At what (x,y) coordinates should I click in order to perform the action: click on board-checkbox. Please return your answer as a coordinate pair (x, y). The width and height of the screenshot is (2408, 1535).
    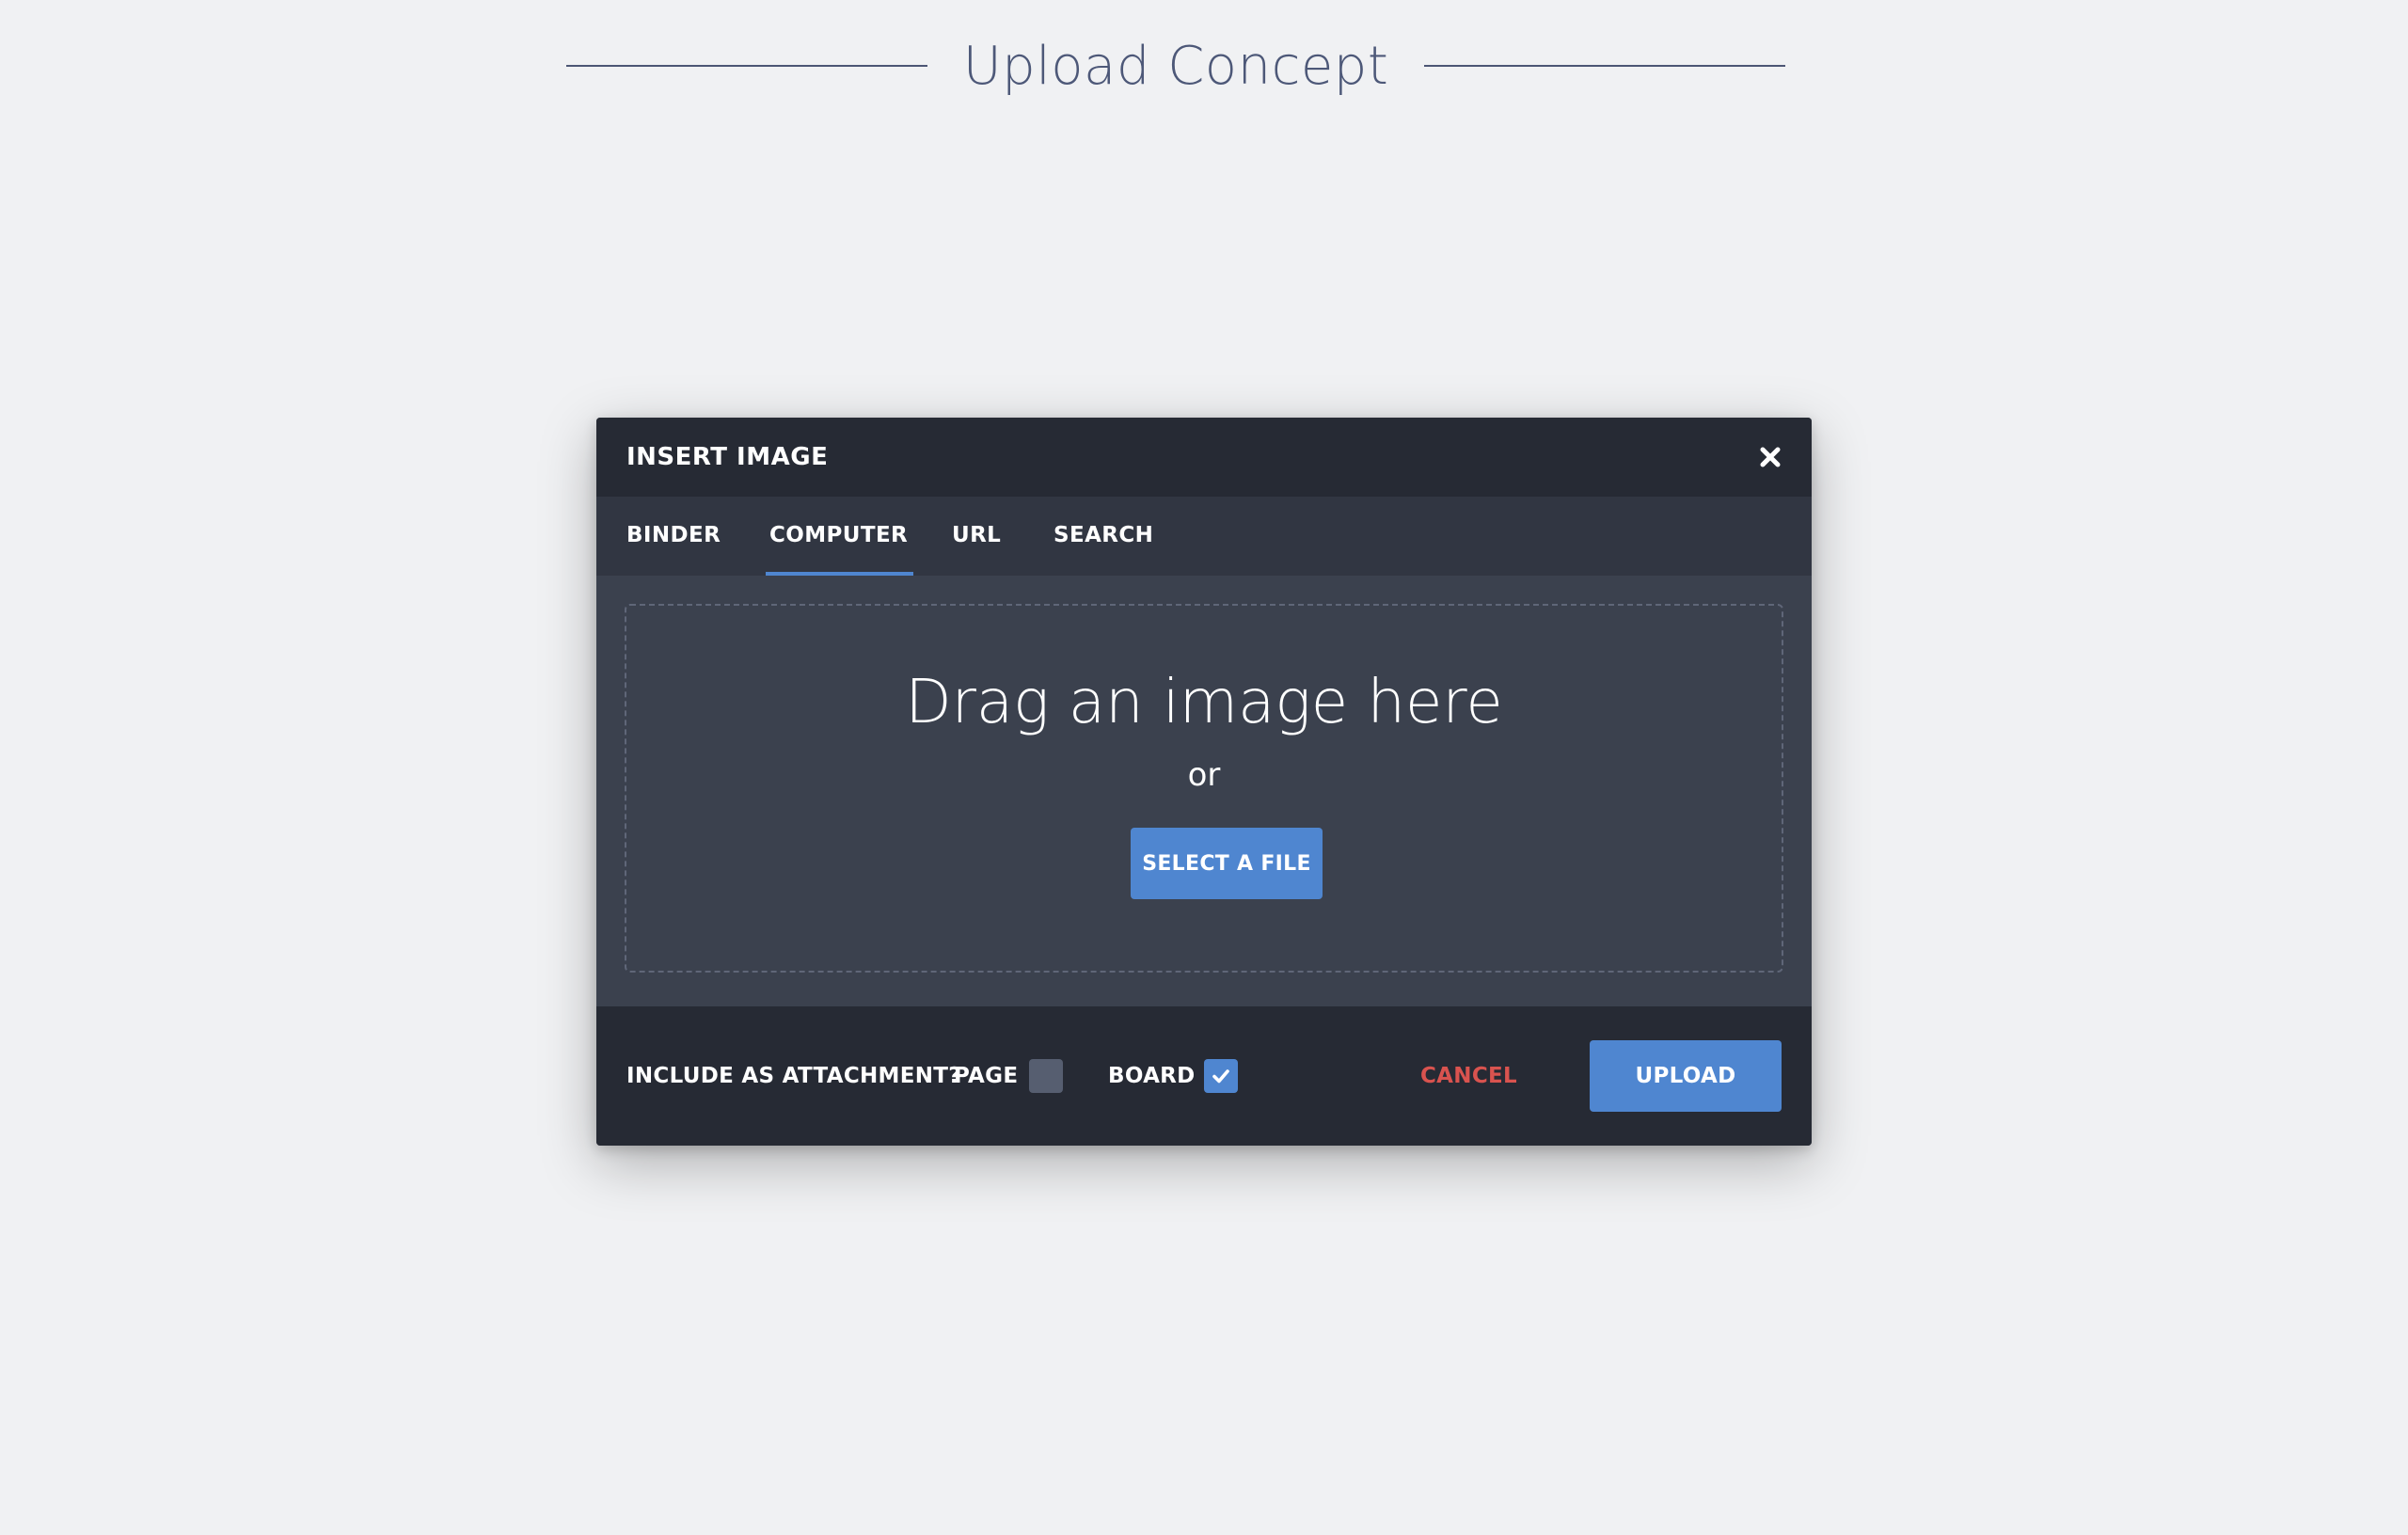
    Looking at the image, I should click on (1221, 1076).